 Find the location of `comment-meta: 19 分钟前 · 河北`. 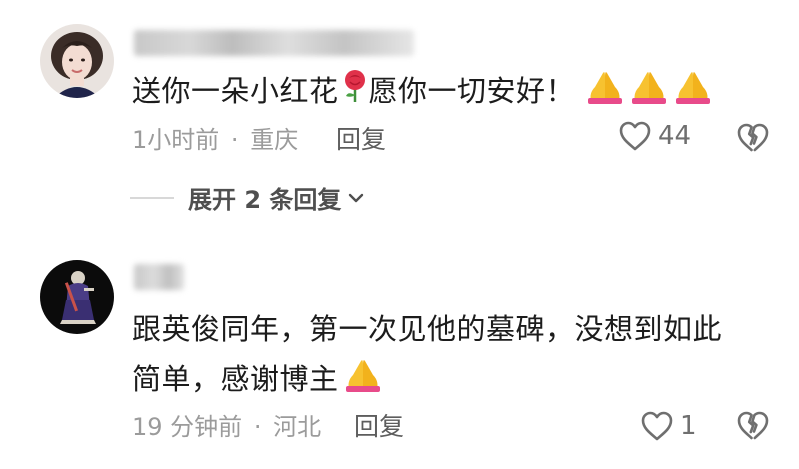

comment-meta: 19 分钟前 · 河北 is located at coordinates (226, 427).